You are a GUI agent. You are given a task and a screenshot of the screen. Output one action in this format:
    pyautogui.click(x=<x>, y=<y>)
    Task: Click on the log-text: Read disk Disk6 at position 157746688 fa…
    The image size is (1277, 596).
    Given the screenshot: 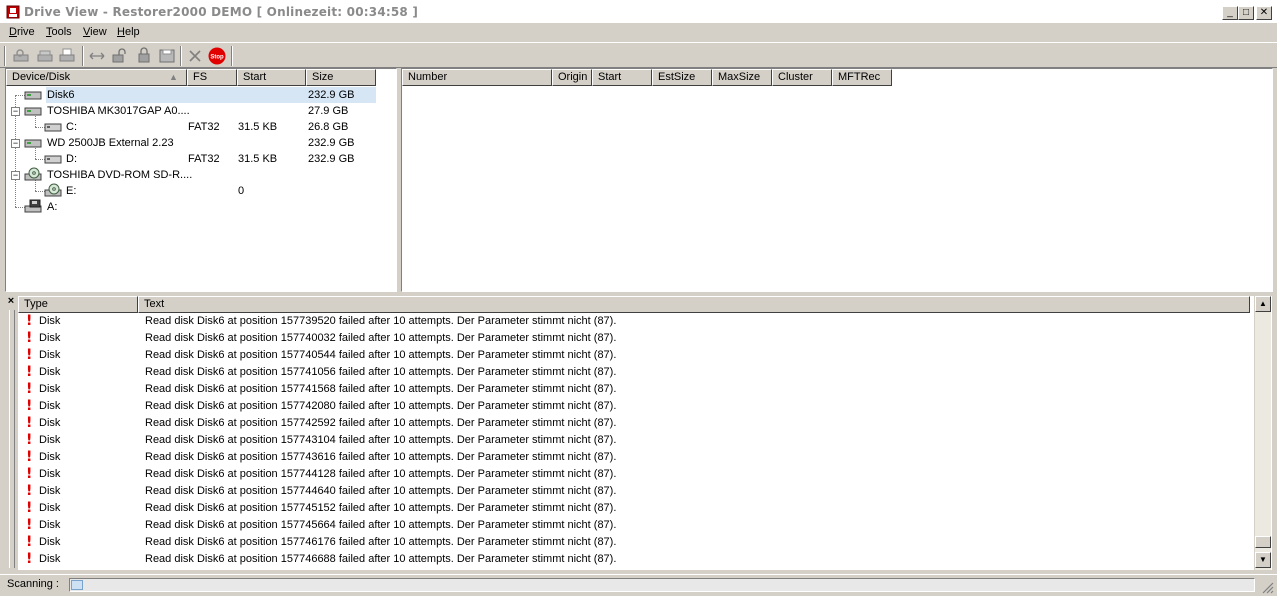 What is the action you would take?
    pyautogui.click(x=381, y=559)
    